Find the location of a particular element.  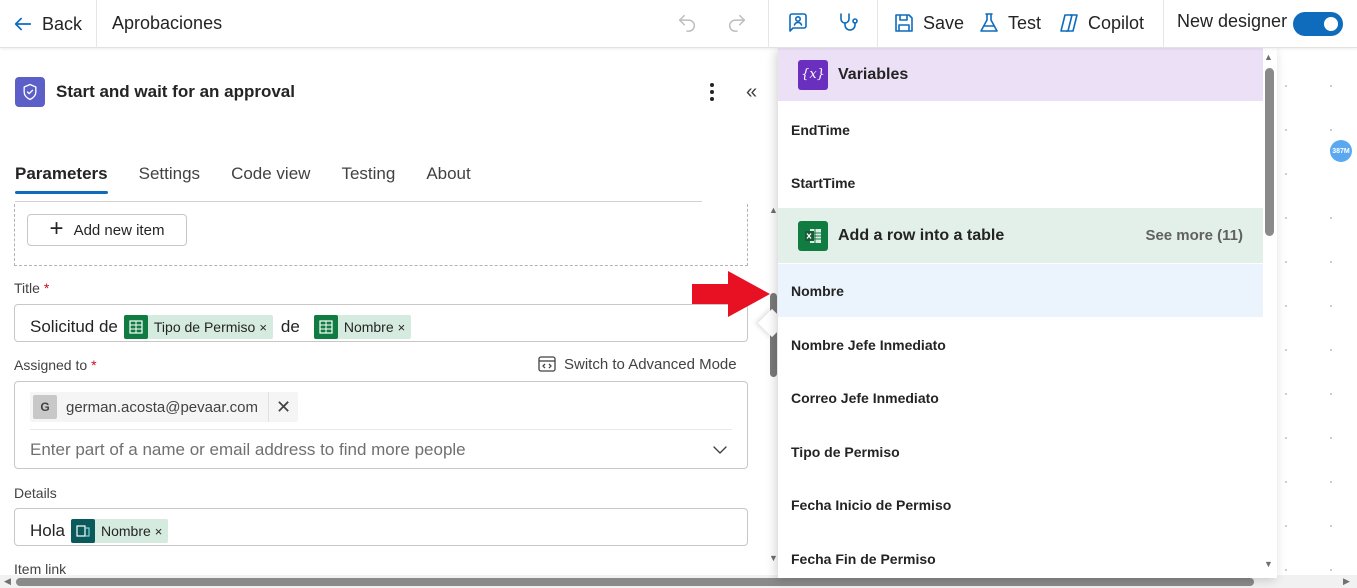

list-item: Correo Jefe Inmediato is located at coordinates (1020, 397).